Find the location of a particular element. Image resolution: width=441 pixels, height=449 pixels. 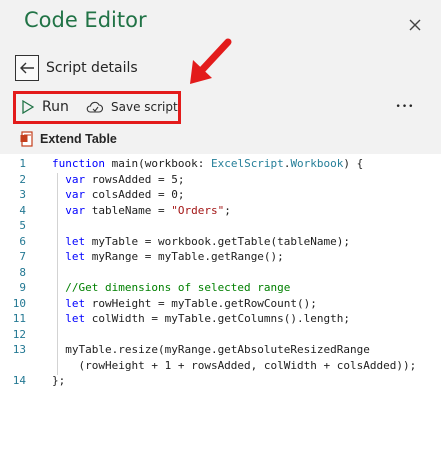

more-options-button: ••• is located at coordinates (405, 107).